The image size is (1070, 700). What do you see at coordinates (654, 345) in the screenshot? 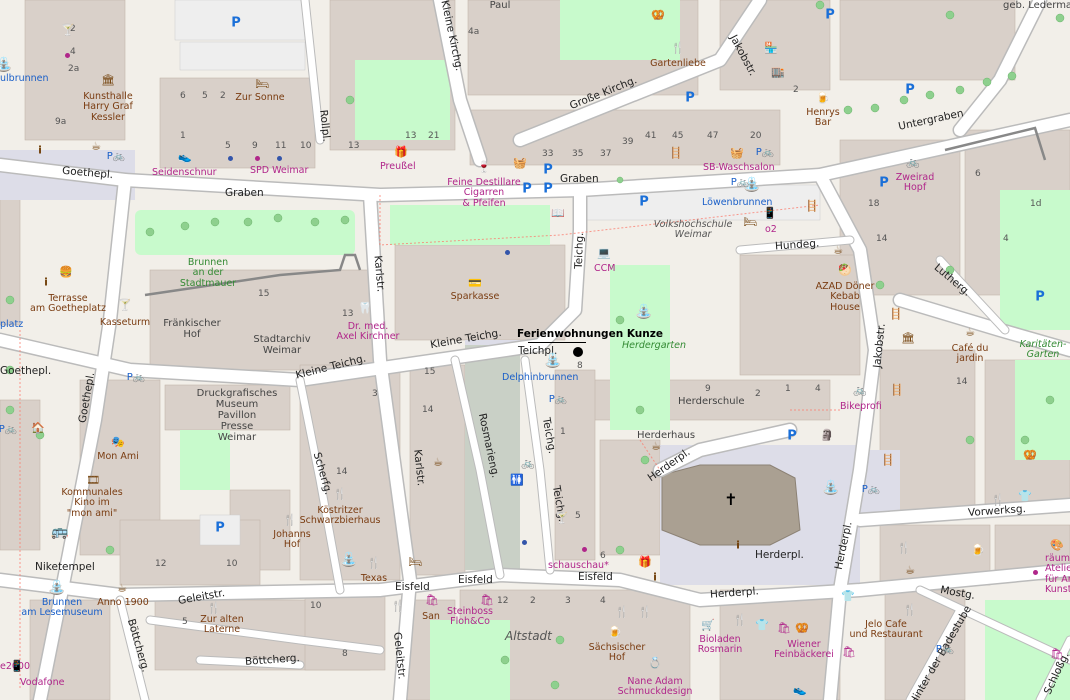
I see `label-herdergarten: Herdergarten` at bounding box center [654, 345].